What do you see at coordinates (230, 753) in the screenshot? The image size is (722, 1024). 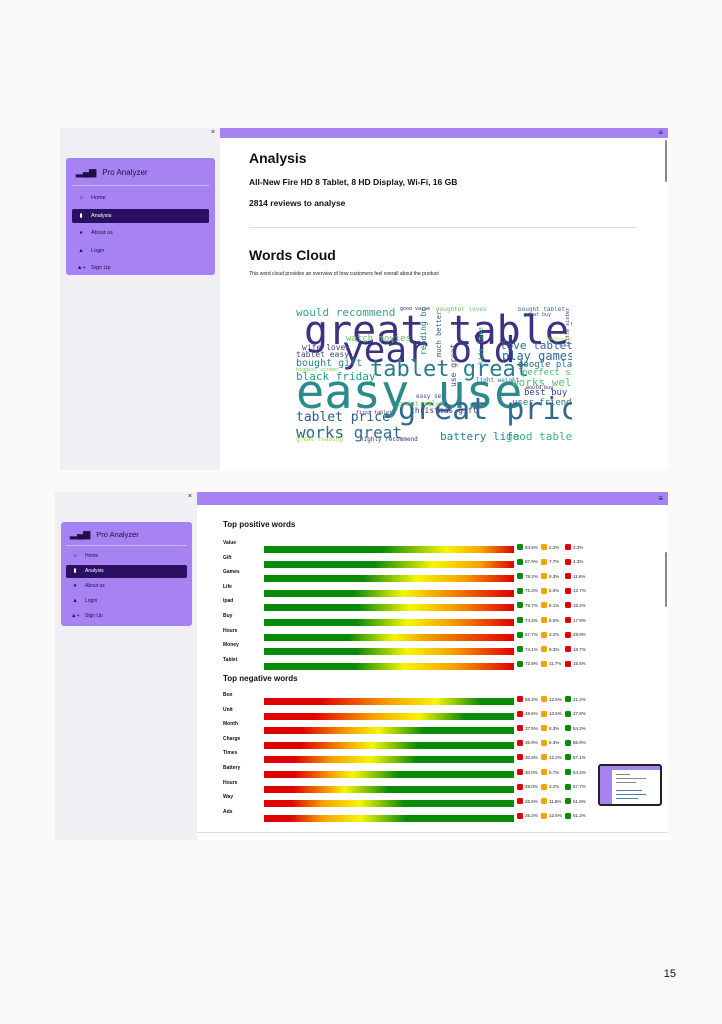 I see `word-label: Times` at bounding box center [230, 753].